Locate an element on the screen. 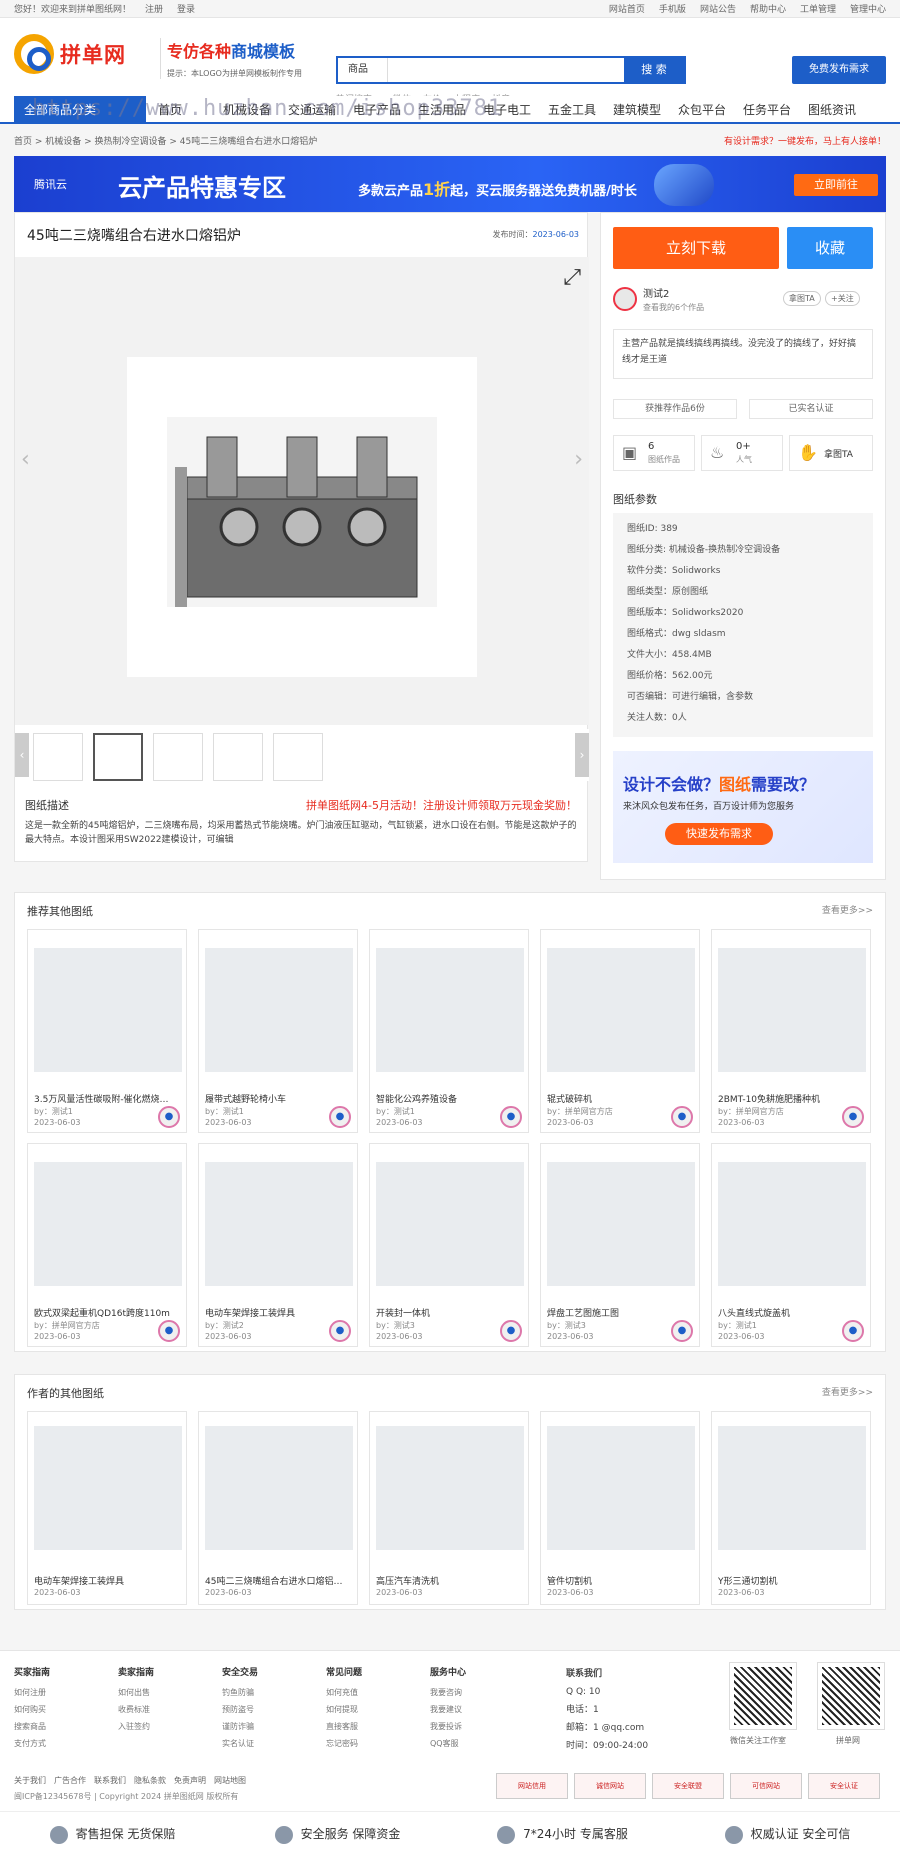 This screenshot has height=1854, width=900. cert-badge: 网站信用 is located at coordinates (532, 1786).